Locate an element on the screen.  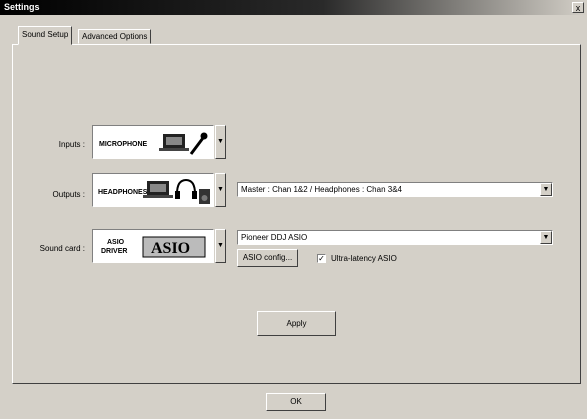
outputs-channel-dropdown-arrow: ▼ is located at coordinates (546, 189).